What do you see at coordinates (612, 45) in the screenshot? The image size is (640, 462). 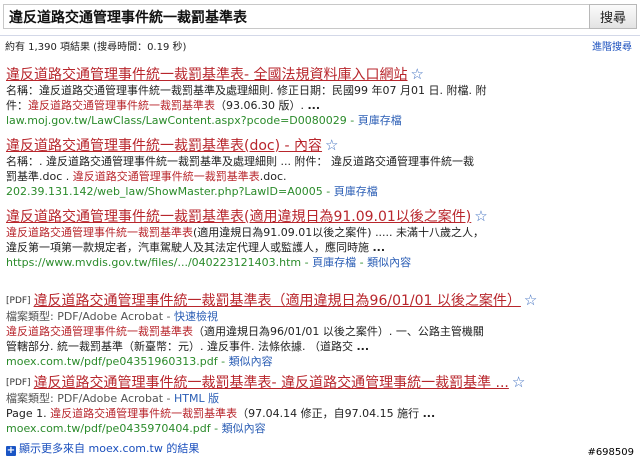 I see `advanced-search-link: 進階搜尋` at bounding box center [612, 45].